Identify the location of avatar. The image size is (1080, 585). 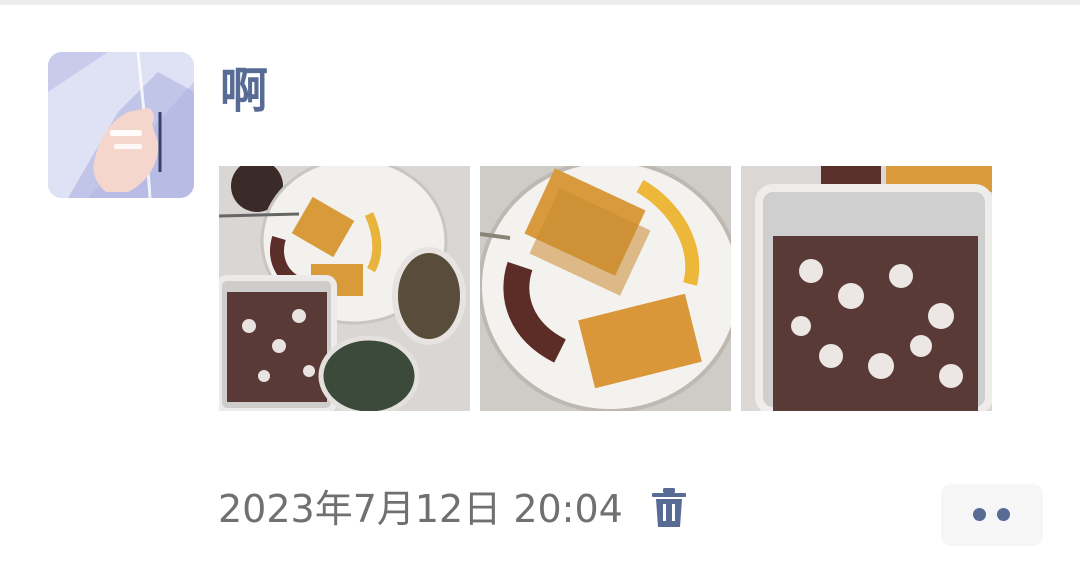
(121, 125).